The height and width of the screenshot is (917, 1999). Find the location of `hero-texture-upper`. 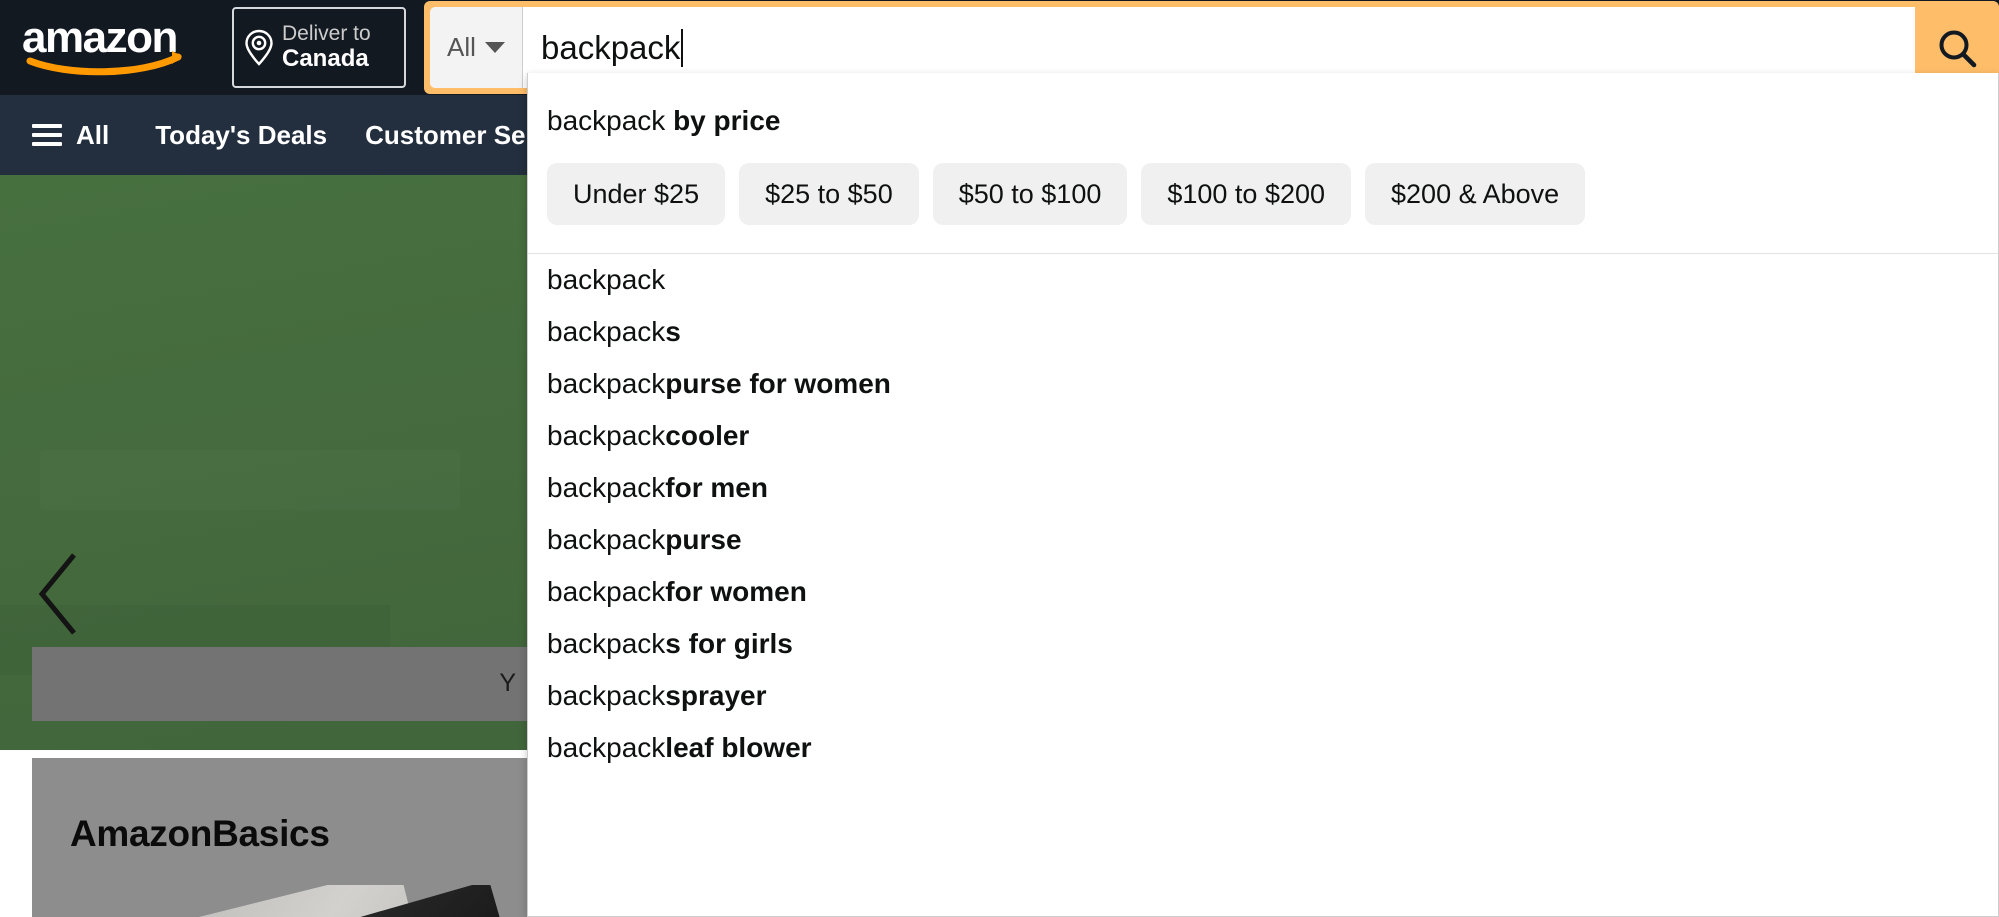

hero-texture-upper is located at coordinates (250, 480).